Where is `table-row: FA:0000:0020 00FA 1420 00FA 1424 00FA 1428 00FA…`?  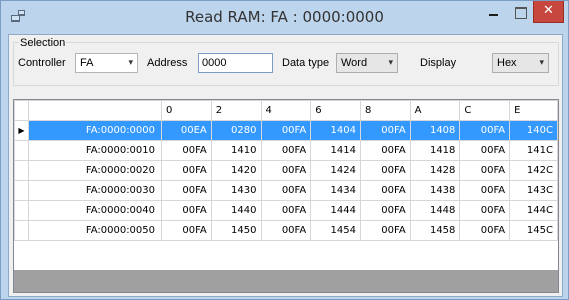 table-row: FA:0000:0020 00FA 1420 00FA 1424 00FA 1428 00FA… is located at coordinates (286, 170).